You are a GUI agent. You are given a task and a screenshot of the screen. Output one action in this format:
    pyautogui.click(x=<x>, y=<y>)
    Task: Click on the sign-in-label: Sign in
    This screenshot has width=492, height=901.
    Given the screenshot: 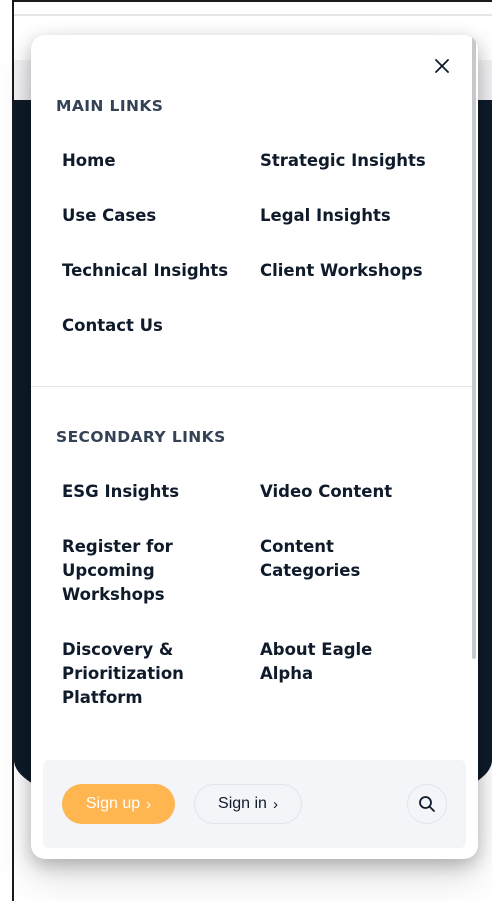 What is the action you would take?
    pyautogui.click(x=242, y=803)
    